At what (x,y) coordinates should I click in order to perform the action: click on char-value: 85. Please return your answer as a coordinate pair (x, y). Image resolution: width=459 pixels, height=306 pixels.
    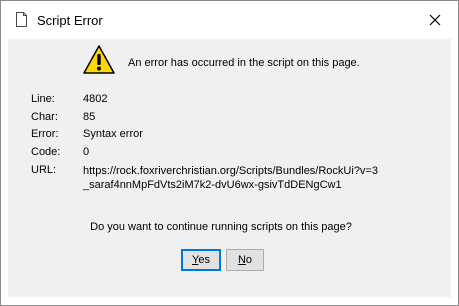
    Looking at the image, I should click on (89, 117).